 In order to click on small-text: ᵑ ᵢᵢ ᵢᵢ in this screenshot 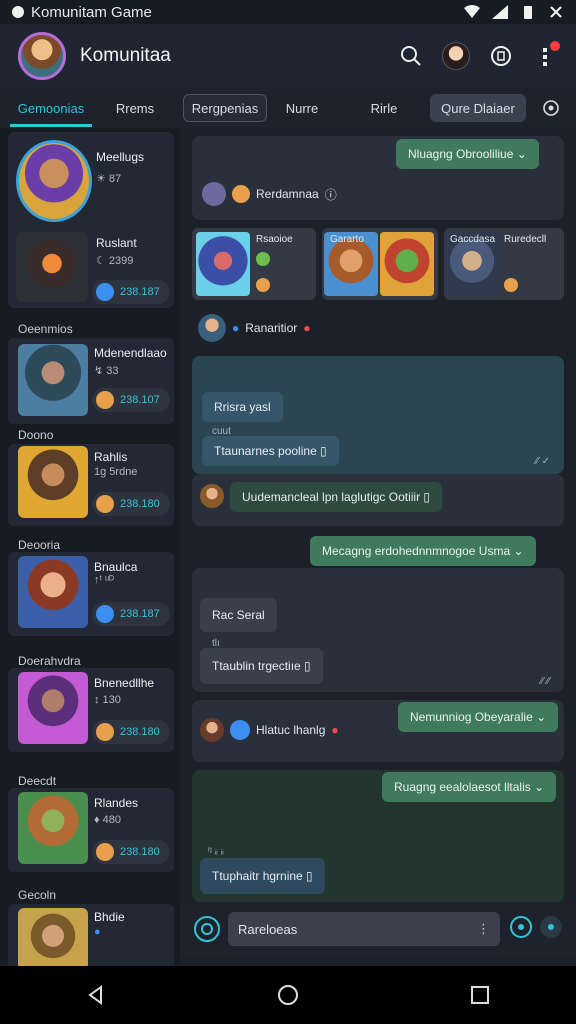, I will do `click(216, 851)`.